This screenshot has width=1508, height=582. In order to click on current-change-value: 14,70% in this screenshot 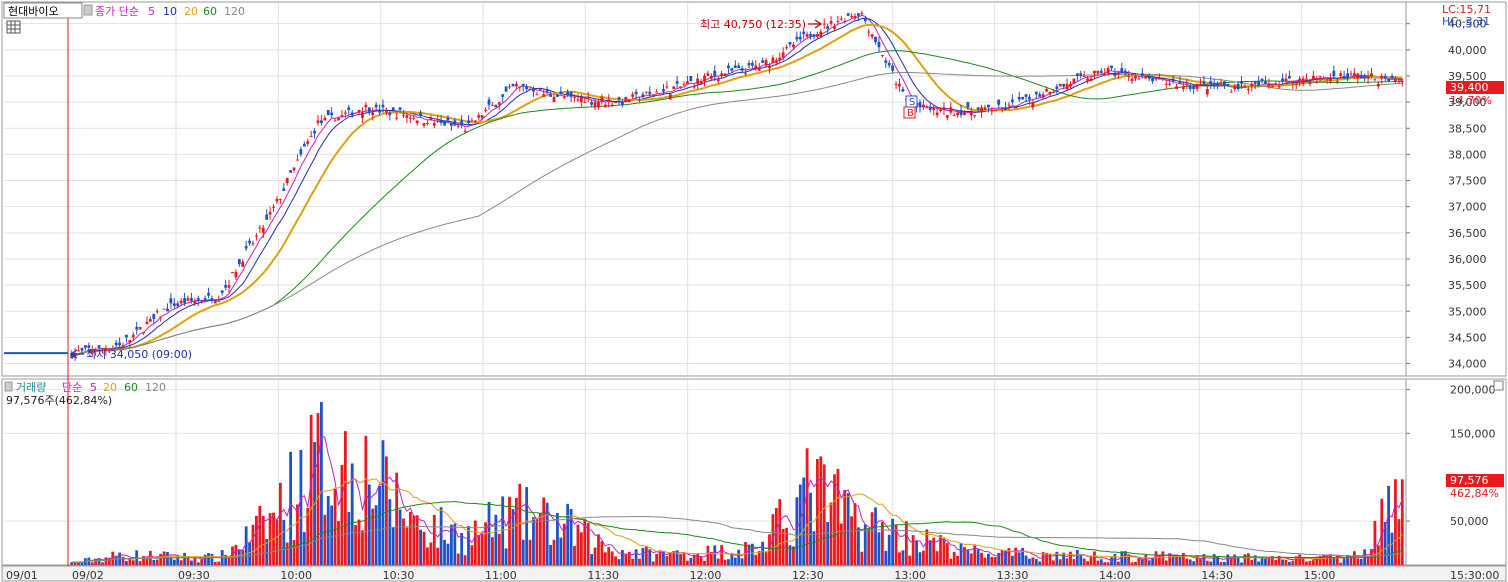, I will do `click(1471, 100)`.